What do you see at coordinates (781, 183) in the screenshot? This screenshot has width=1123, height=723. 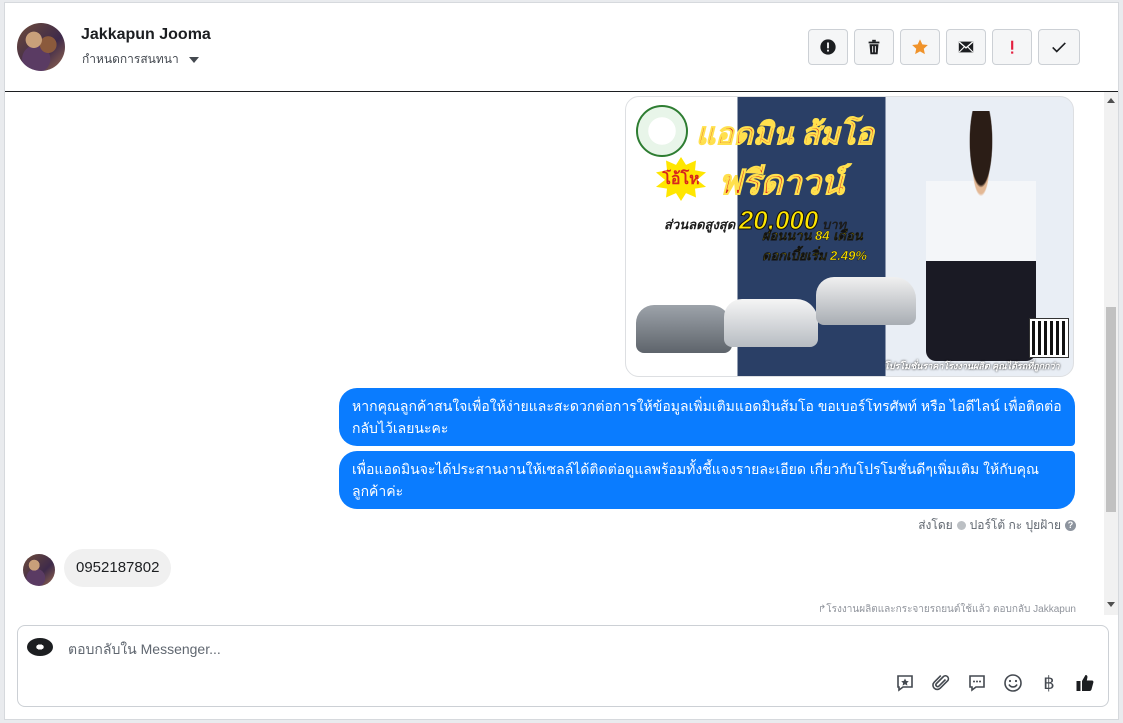 I see `promo-free-down: ฟรีดาวน์` at bounding box center [781, 183].